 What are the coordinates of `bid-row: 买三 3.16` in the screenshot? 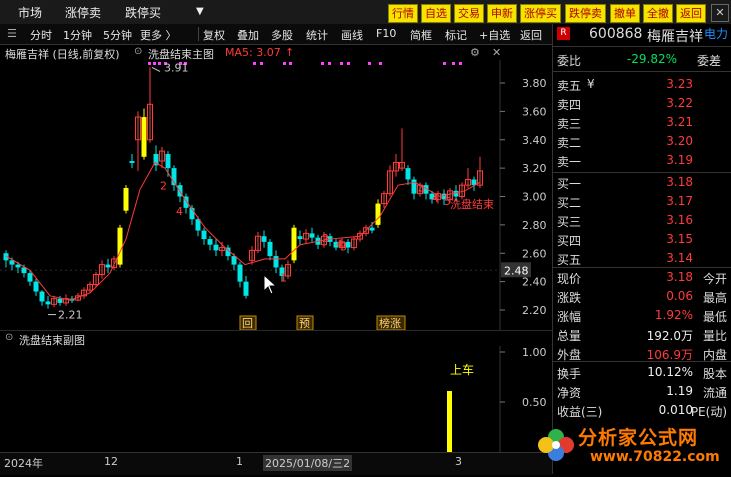 It's located at (642, 221).